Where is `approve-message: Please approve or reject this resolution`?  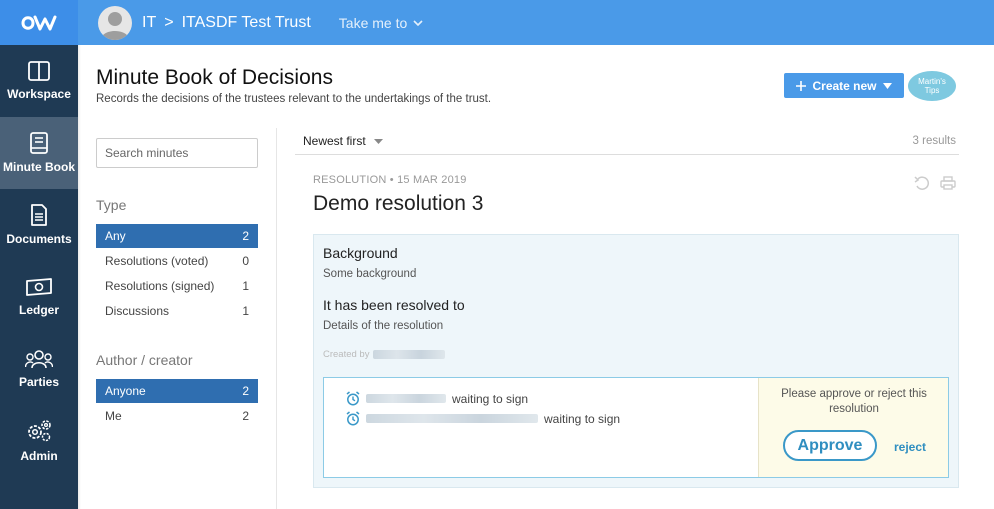
approve-message: Please approve or reject this resolution is located at coordinates (854, 401).